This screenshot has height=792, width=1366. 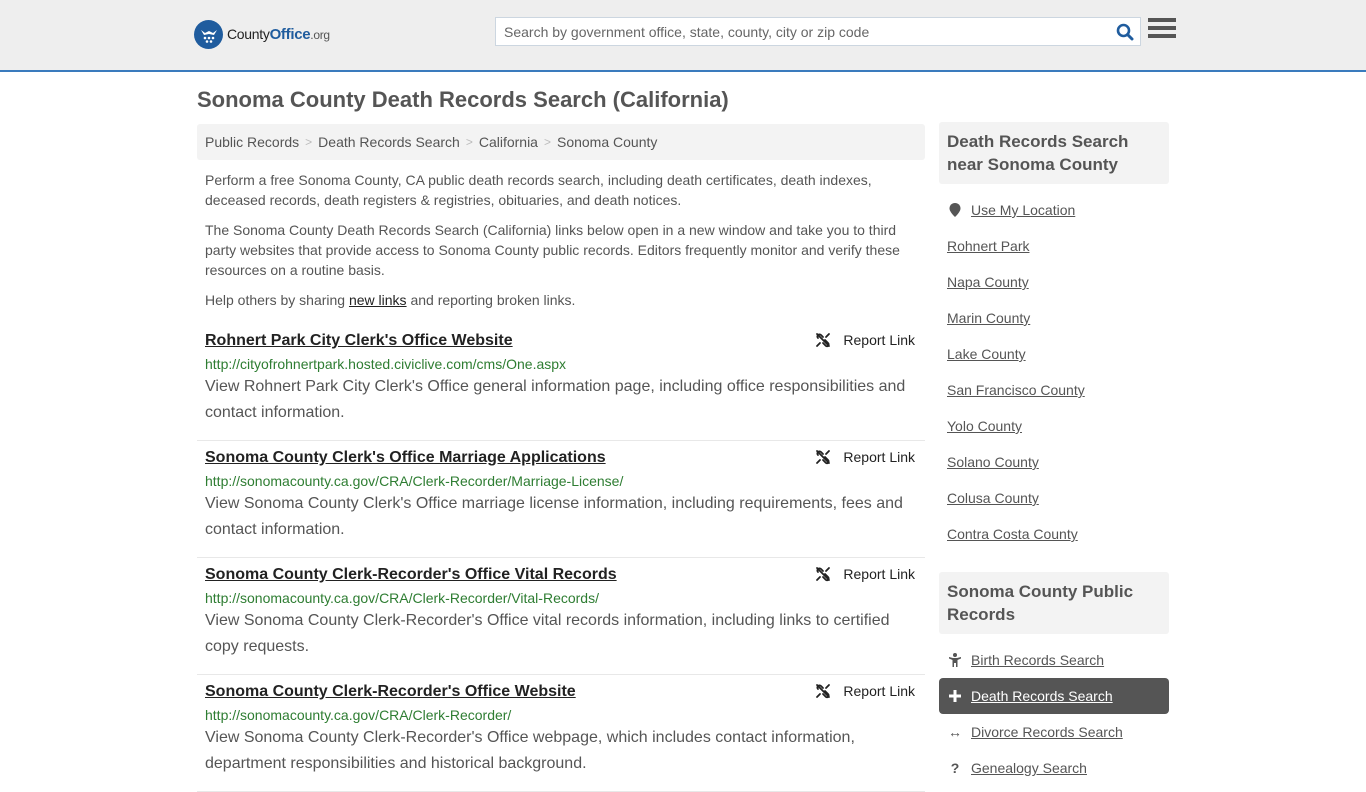 What do you see at coordinates (277, 300) in the screenshot?
I see `intro-help-text: Help others by sharing` at bounding box center [277, 300].